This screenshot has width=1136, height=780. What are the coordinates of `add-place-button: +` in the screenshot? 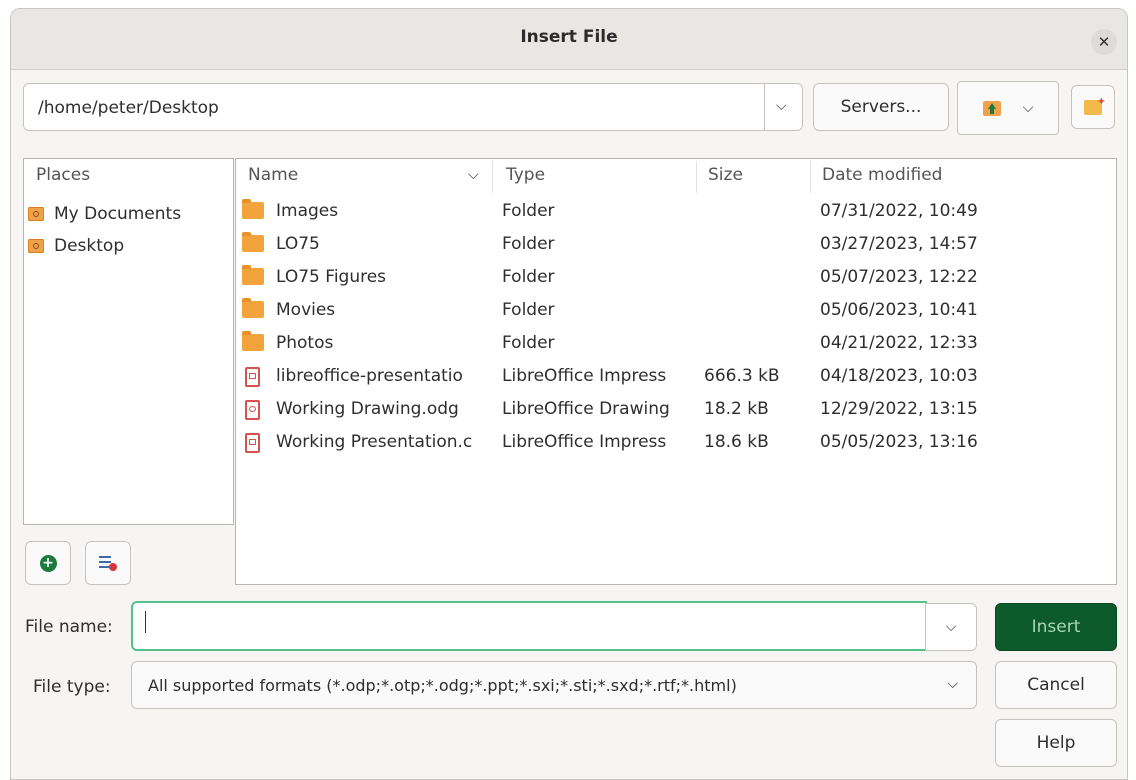 It's located at (48, 563).